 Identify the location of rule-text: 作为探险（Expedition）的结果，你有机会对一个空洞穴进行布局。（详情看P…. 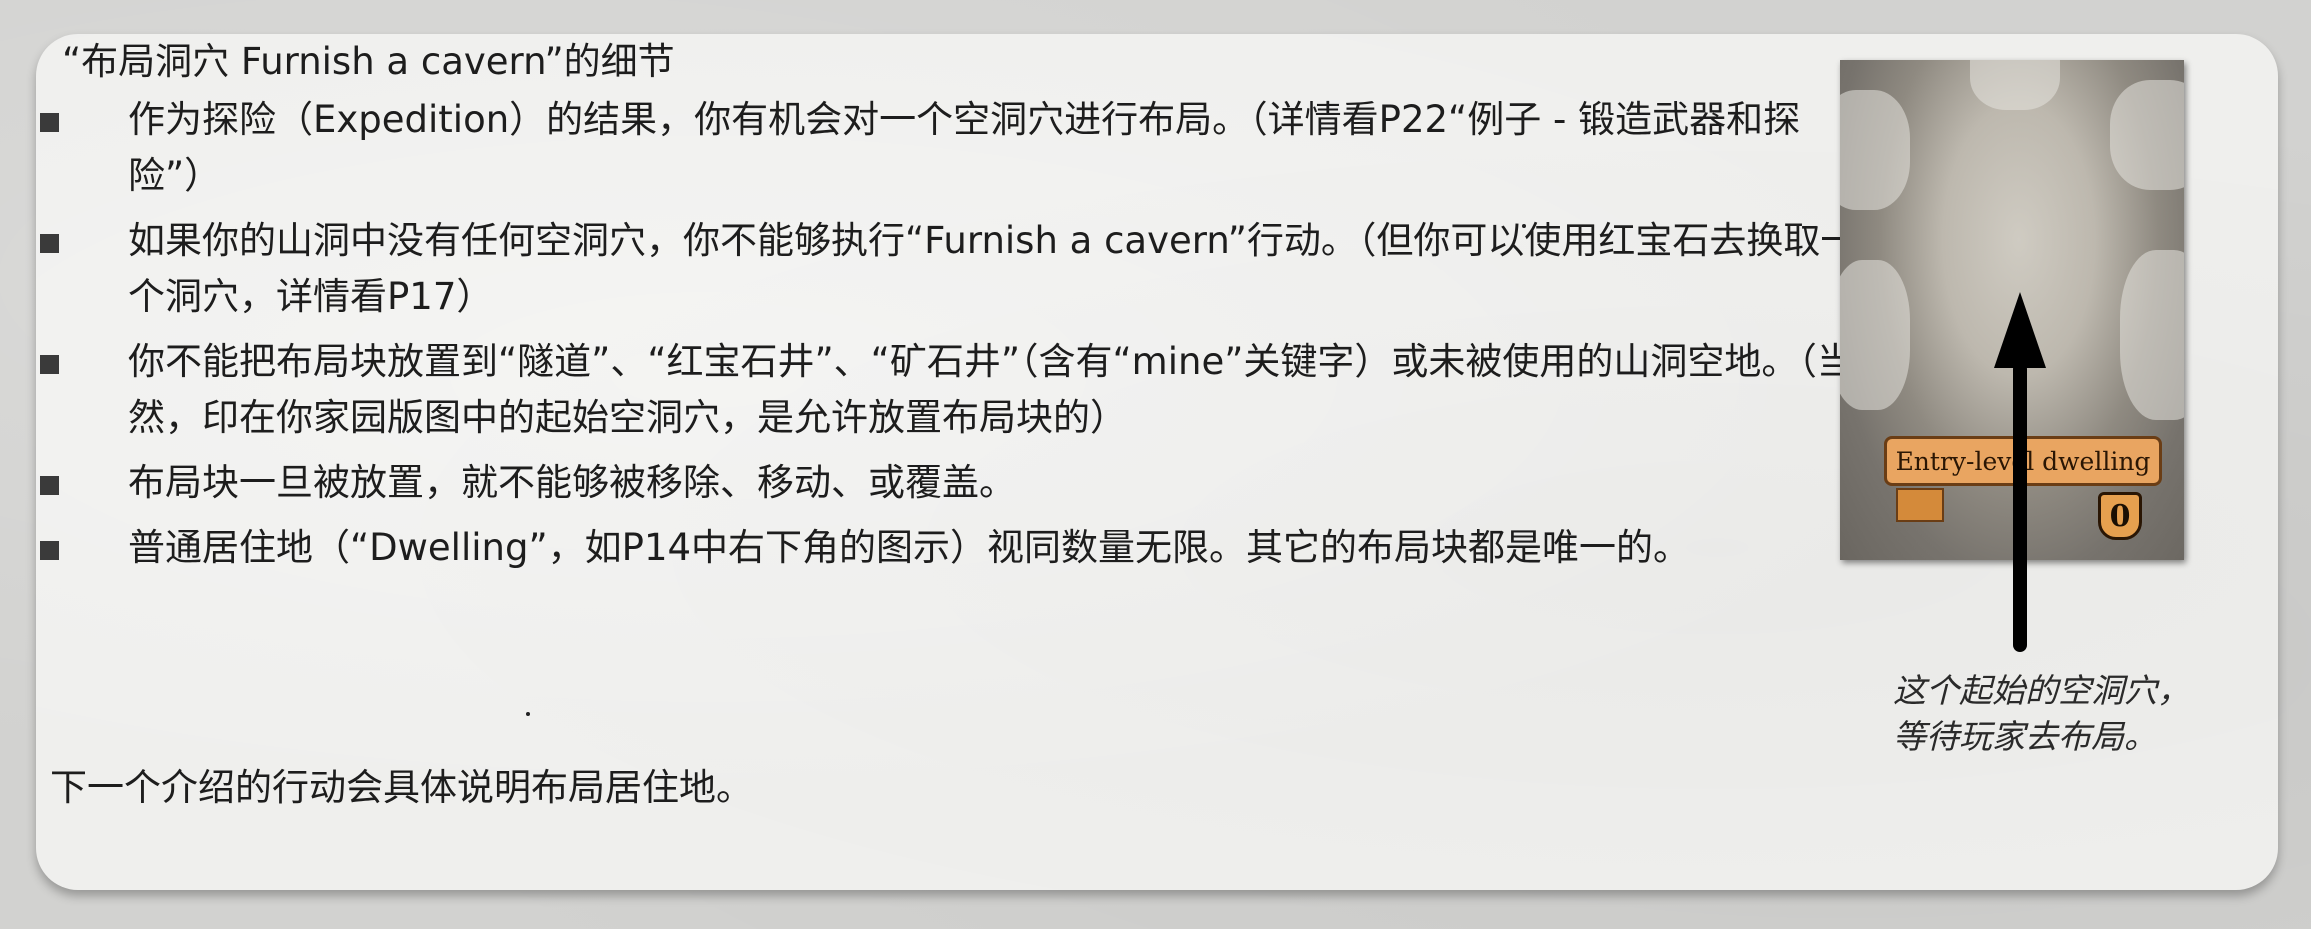
(964, 147).